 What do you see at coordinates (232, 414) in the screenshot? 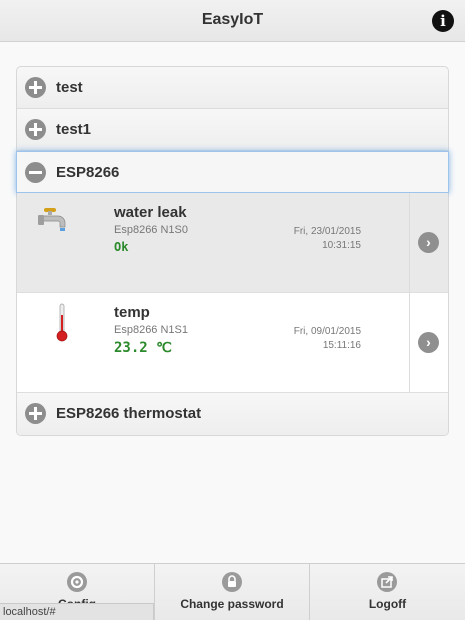
I see `group-esp8266-thermostat: ESP8266 thermostat` at bounding box center [232, 414].